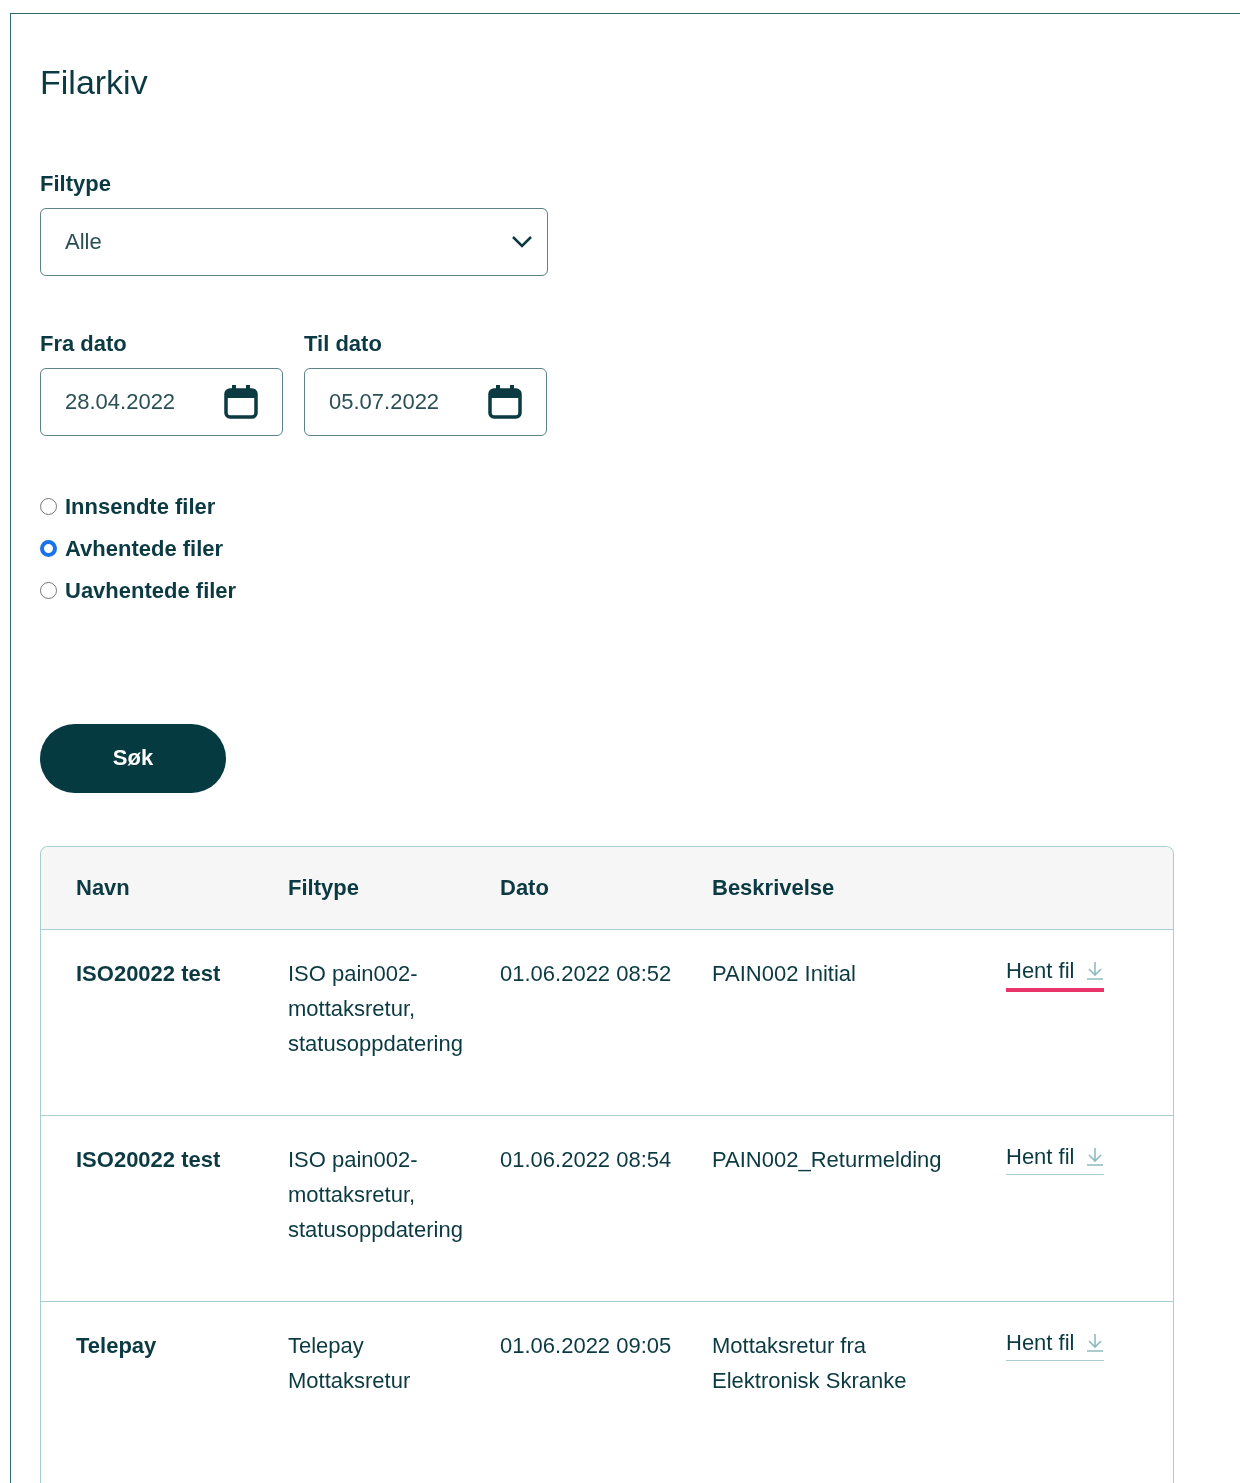  Describe the element at coordinates (133, 758) in the screenshot. I see `search-button: Søk` at that location.